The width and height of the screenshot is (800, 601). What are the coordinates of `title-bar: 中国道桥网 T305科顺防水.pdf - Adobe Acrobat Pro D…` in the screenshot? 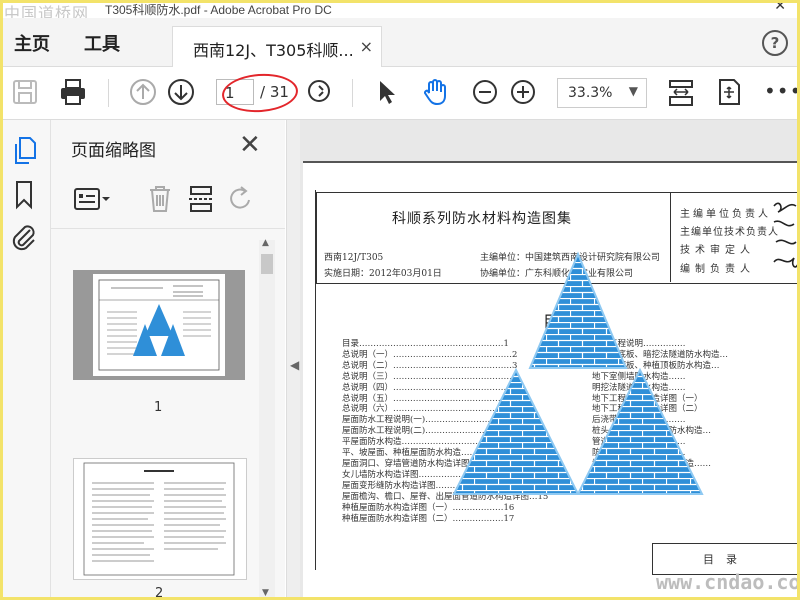 It's located at (400, 11).